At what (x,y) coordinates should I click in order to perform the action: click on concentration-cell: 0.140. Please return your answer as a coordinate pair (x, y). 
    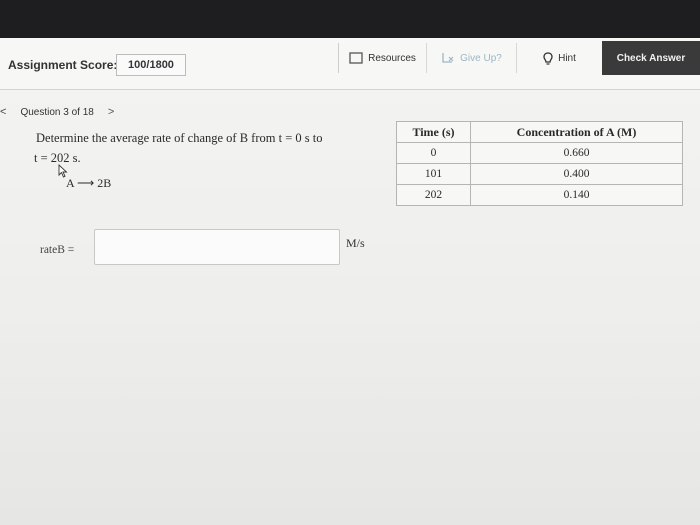
    Looking at the image, I should click on (576, 195).